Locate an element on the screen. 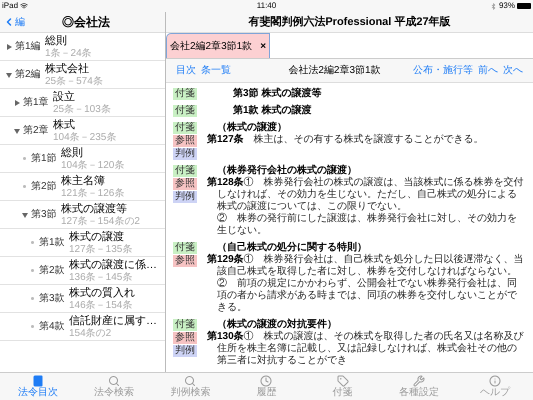 The height and width of the screenshot is (400, 533). article-caption: （自己株式の処分に関する特則） is located at coordinates (292, 248).